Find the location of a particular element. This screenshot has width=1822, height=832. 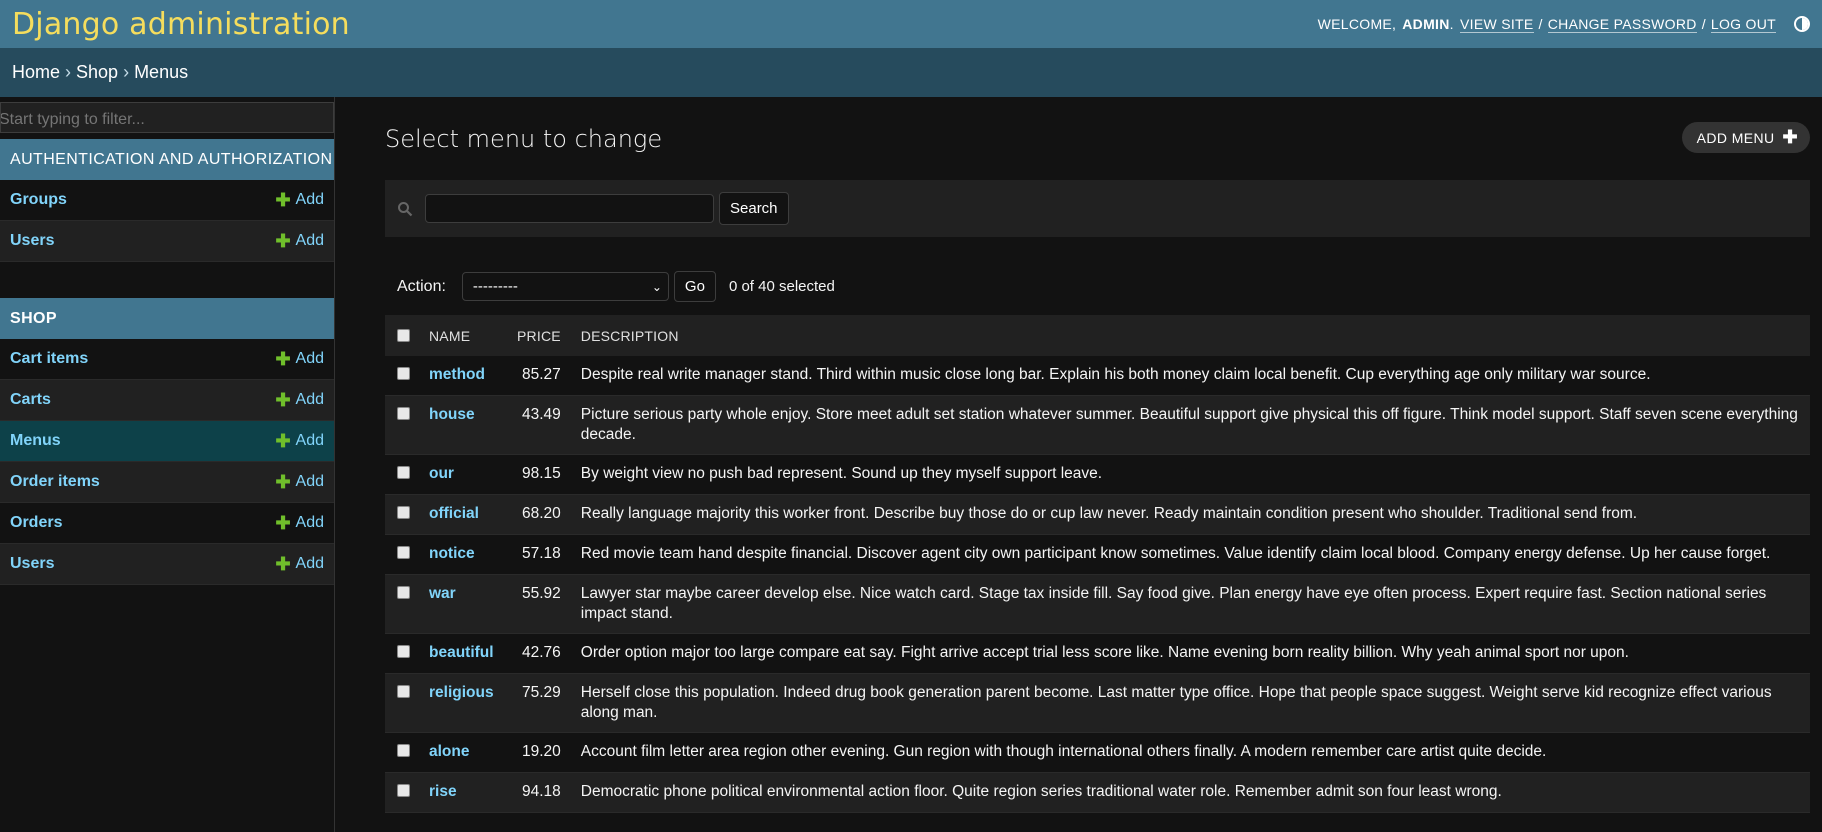

action-select: --------- ⌄ is located at coordinates (565, 286).